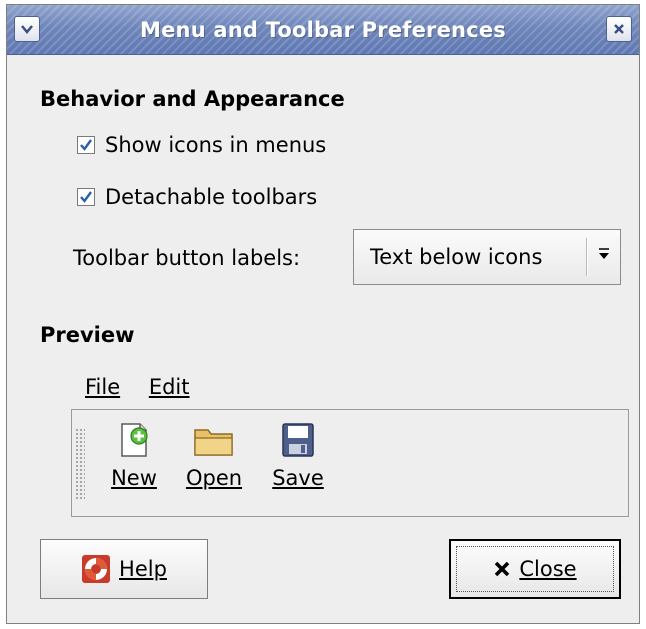  I want to click on detachable-checkbox-row: Detachable toolbars, so click(197, 197).